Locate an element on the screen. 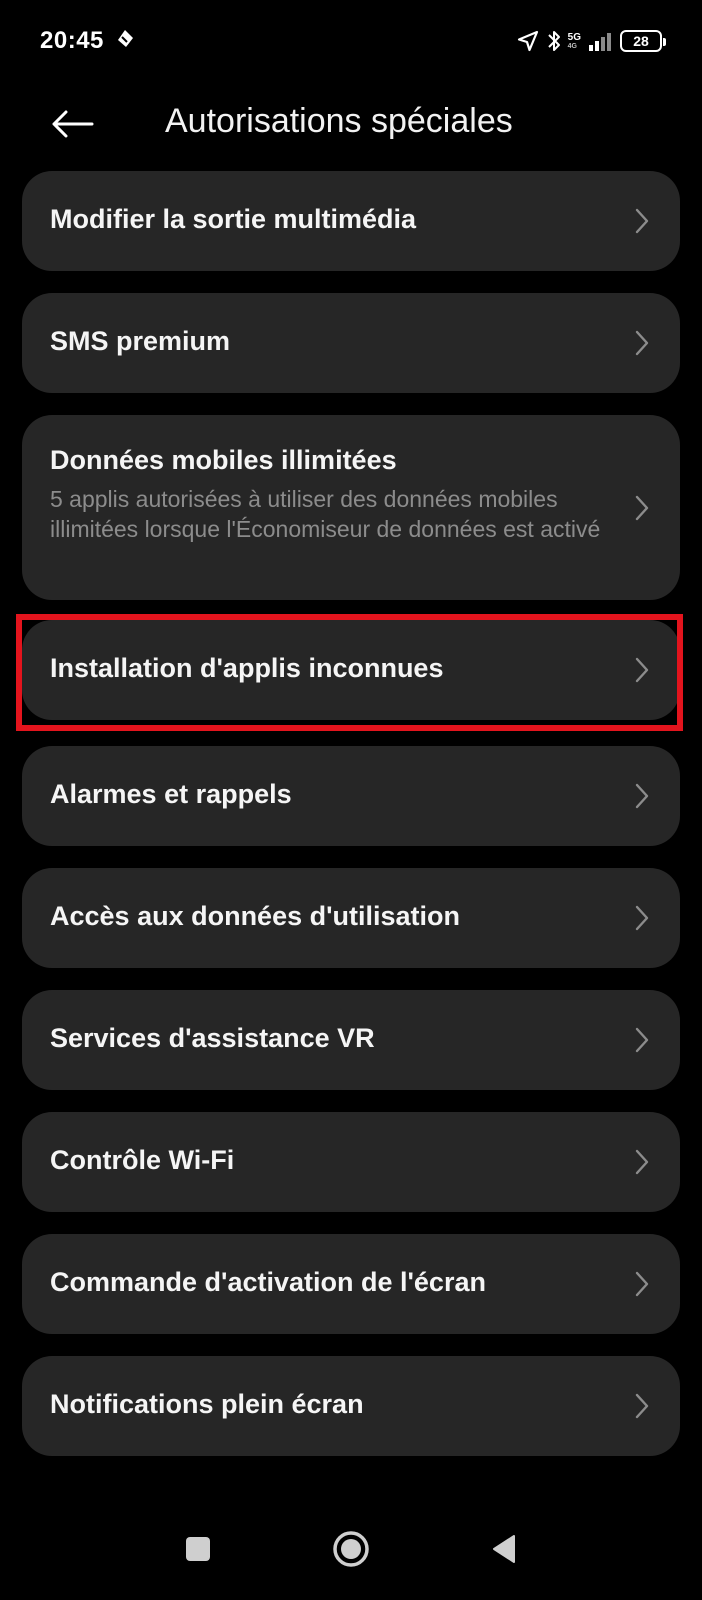  bluetooth-icon is located at coordinates (554, 41).